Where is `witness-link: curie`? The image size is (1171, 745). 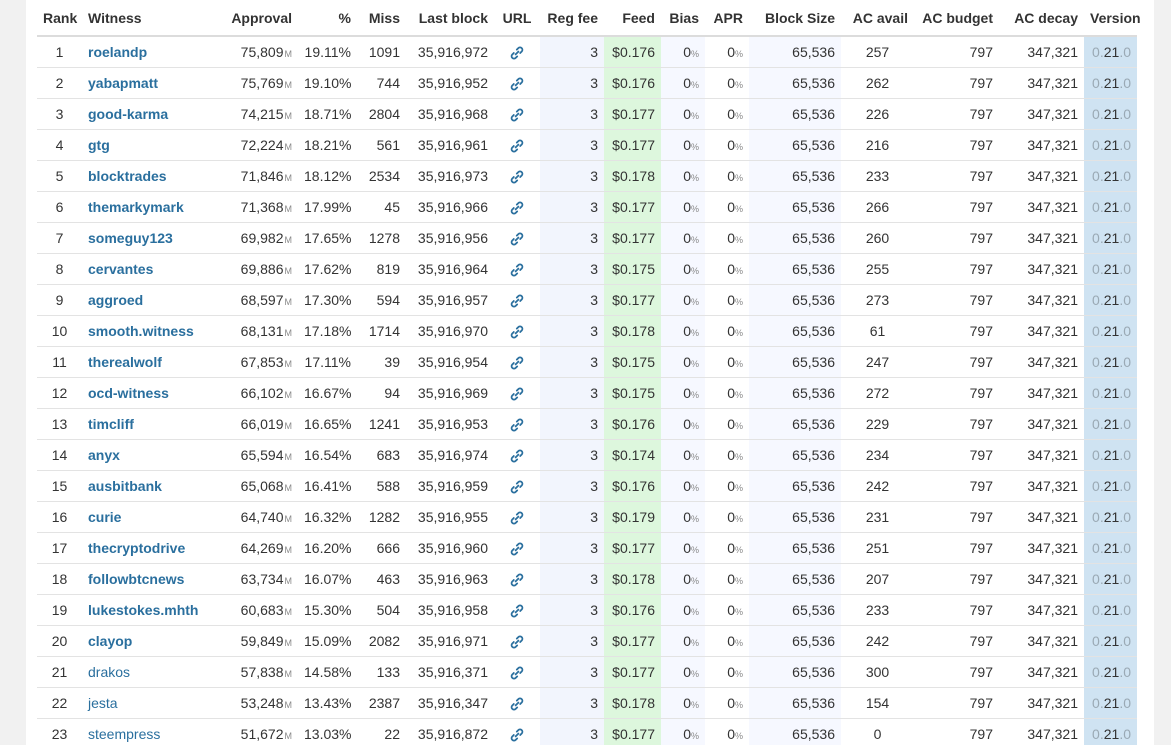 witness-link: curie is located at coordinates (104, 517).